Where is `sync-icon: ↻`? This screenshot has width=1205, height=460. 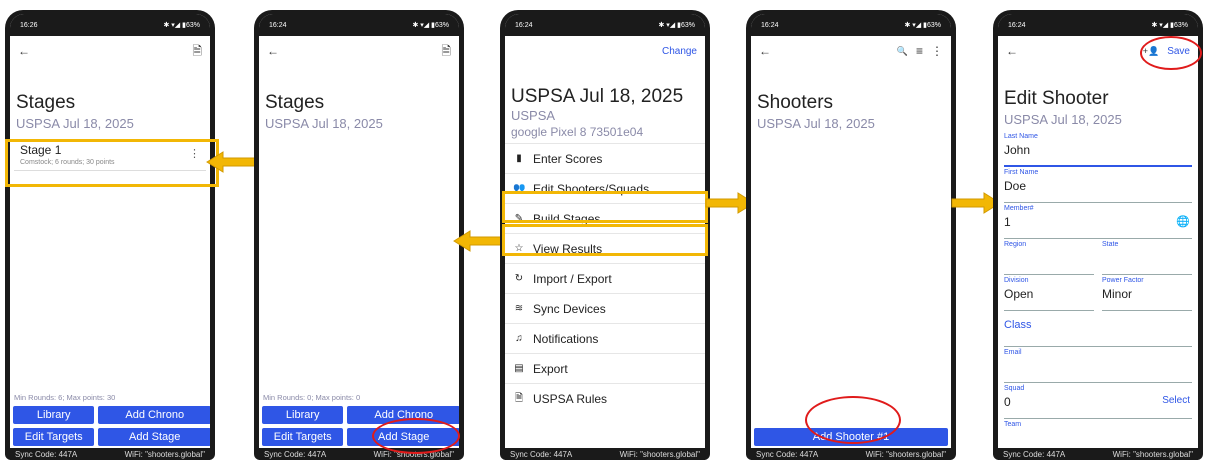
sync-icon: ↻ is located at coordinates (519, 278).